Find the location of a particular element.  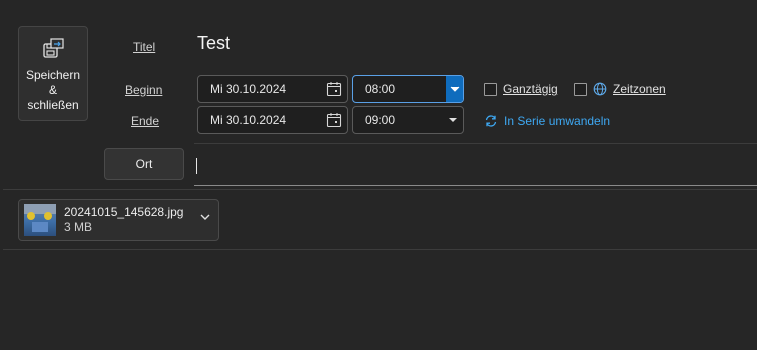

start-date-field: Mi 30.10.2024 is located at coordinates (272, 89).